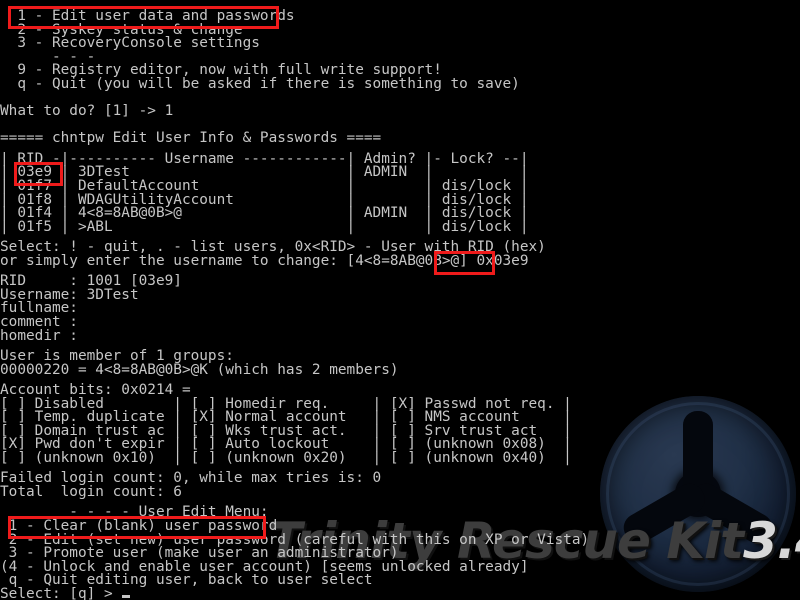 Image resolution: width=800 pixels, height=600 pixels. I want to click on trinity-rescue-kit-logo-icon, so click(698, 494).